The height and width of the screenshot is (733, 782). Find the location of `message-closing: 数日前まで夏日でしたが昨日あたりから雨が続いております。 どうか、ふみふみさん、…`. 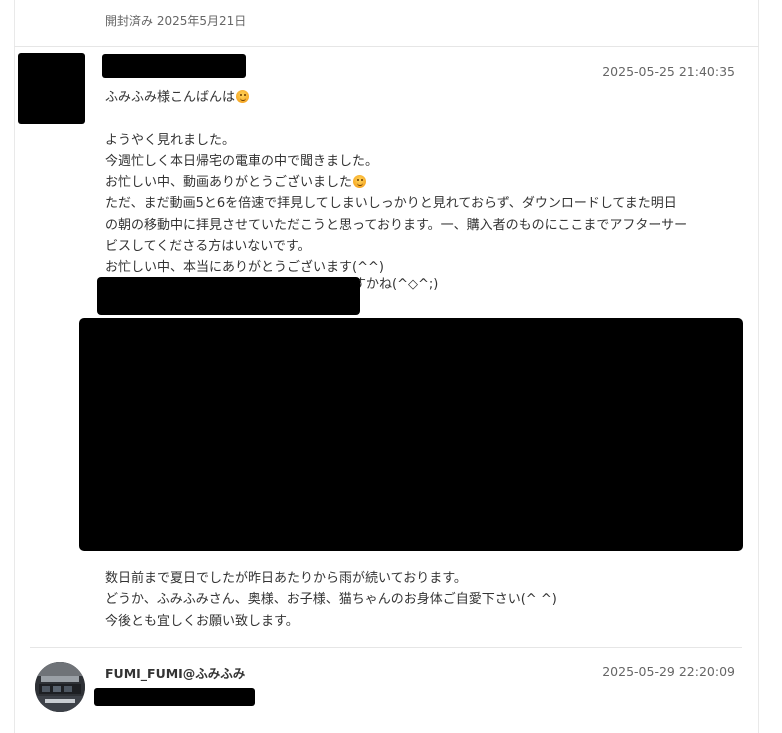

message-closing: 数日前まで夏日でしたが昨日あたりから雨が続いております。 どうか、ふみふみさん、… is located at coordinates (331, 600).